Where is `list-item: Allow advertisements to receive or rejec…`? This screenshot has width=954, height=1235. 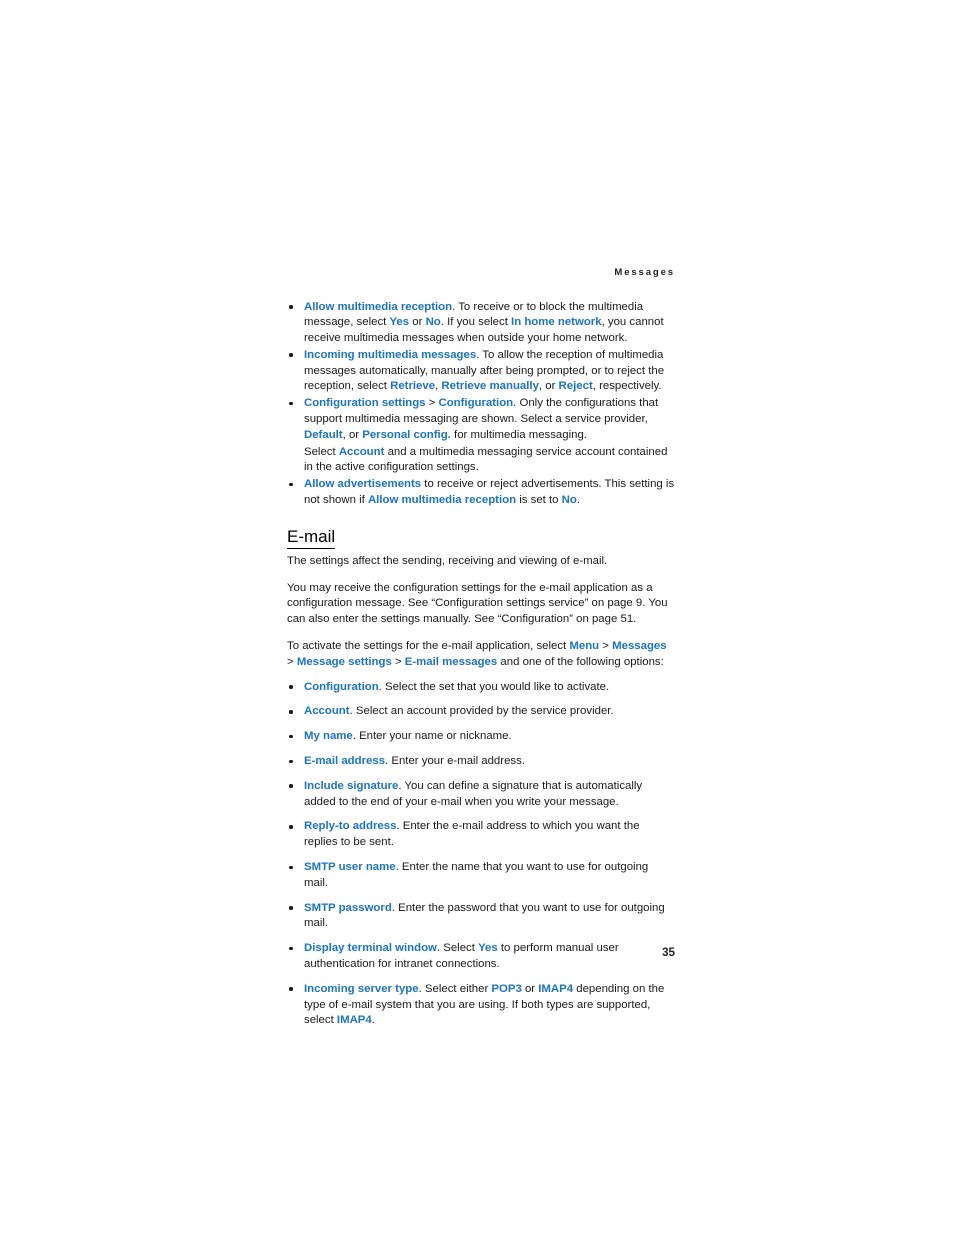 list-item: Allow advertisements to receive or rejec… is located at coordinates (481, 493).